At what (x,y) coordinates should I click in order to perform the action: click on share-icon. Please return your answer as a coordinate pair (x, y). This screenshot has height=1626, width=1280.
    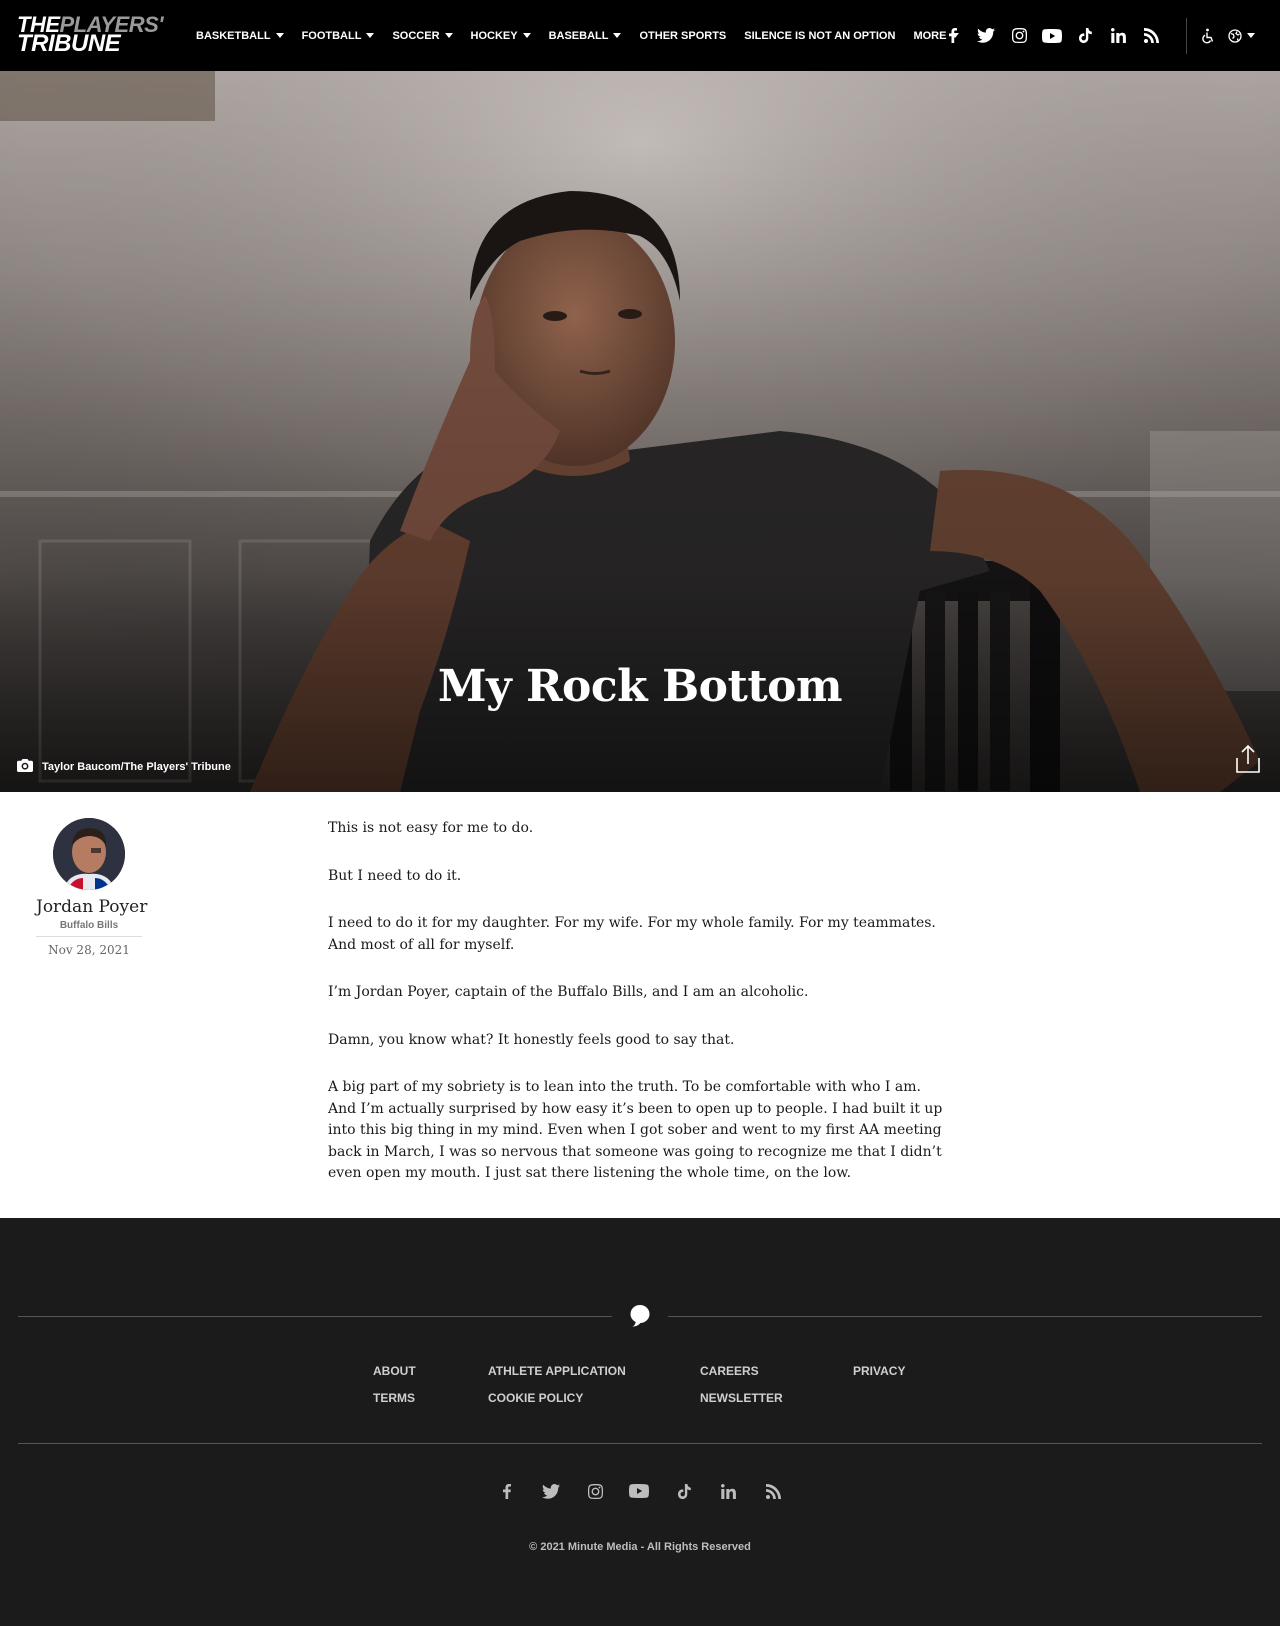
    Looking at the image, I should click on (1248, 761).